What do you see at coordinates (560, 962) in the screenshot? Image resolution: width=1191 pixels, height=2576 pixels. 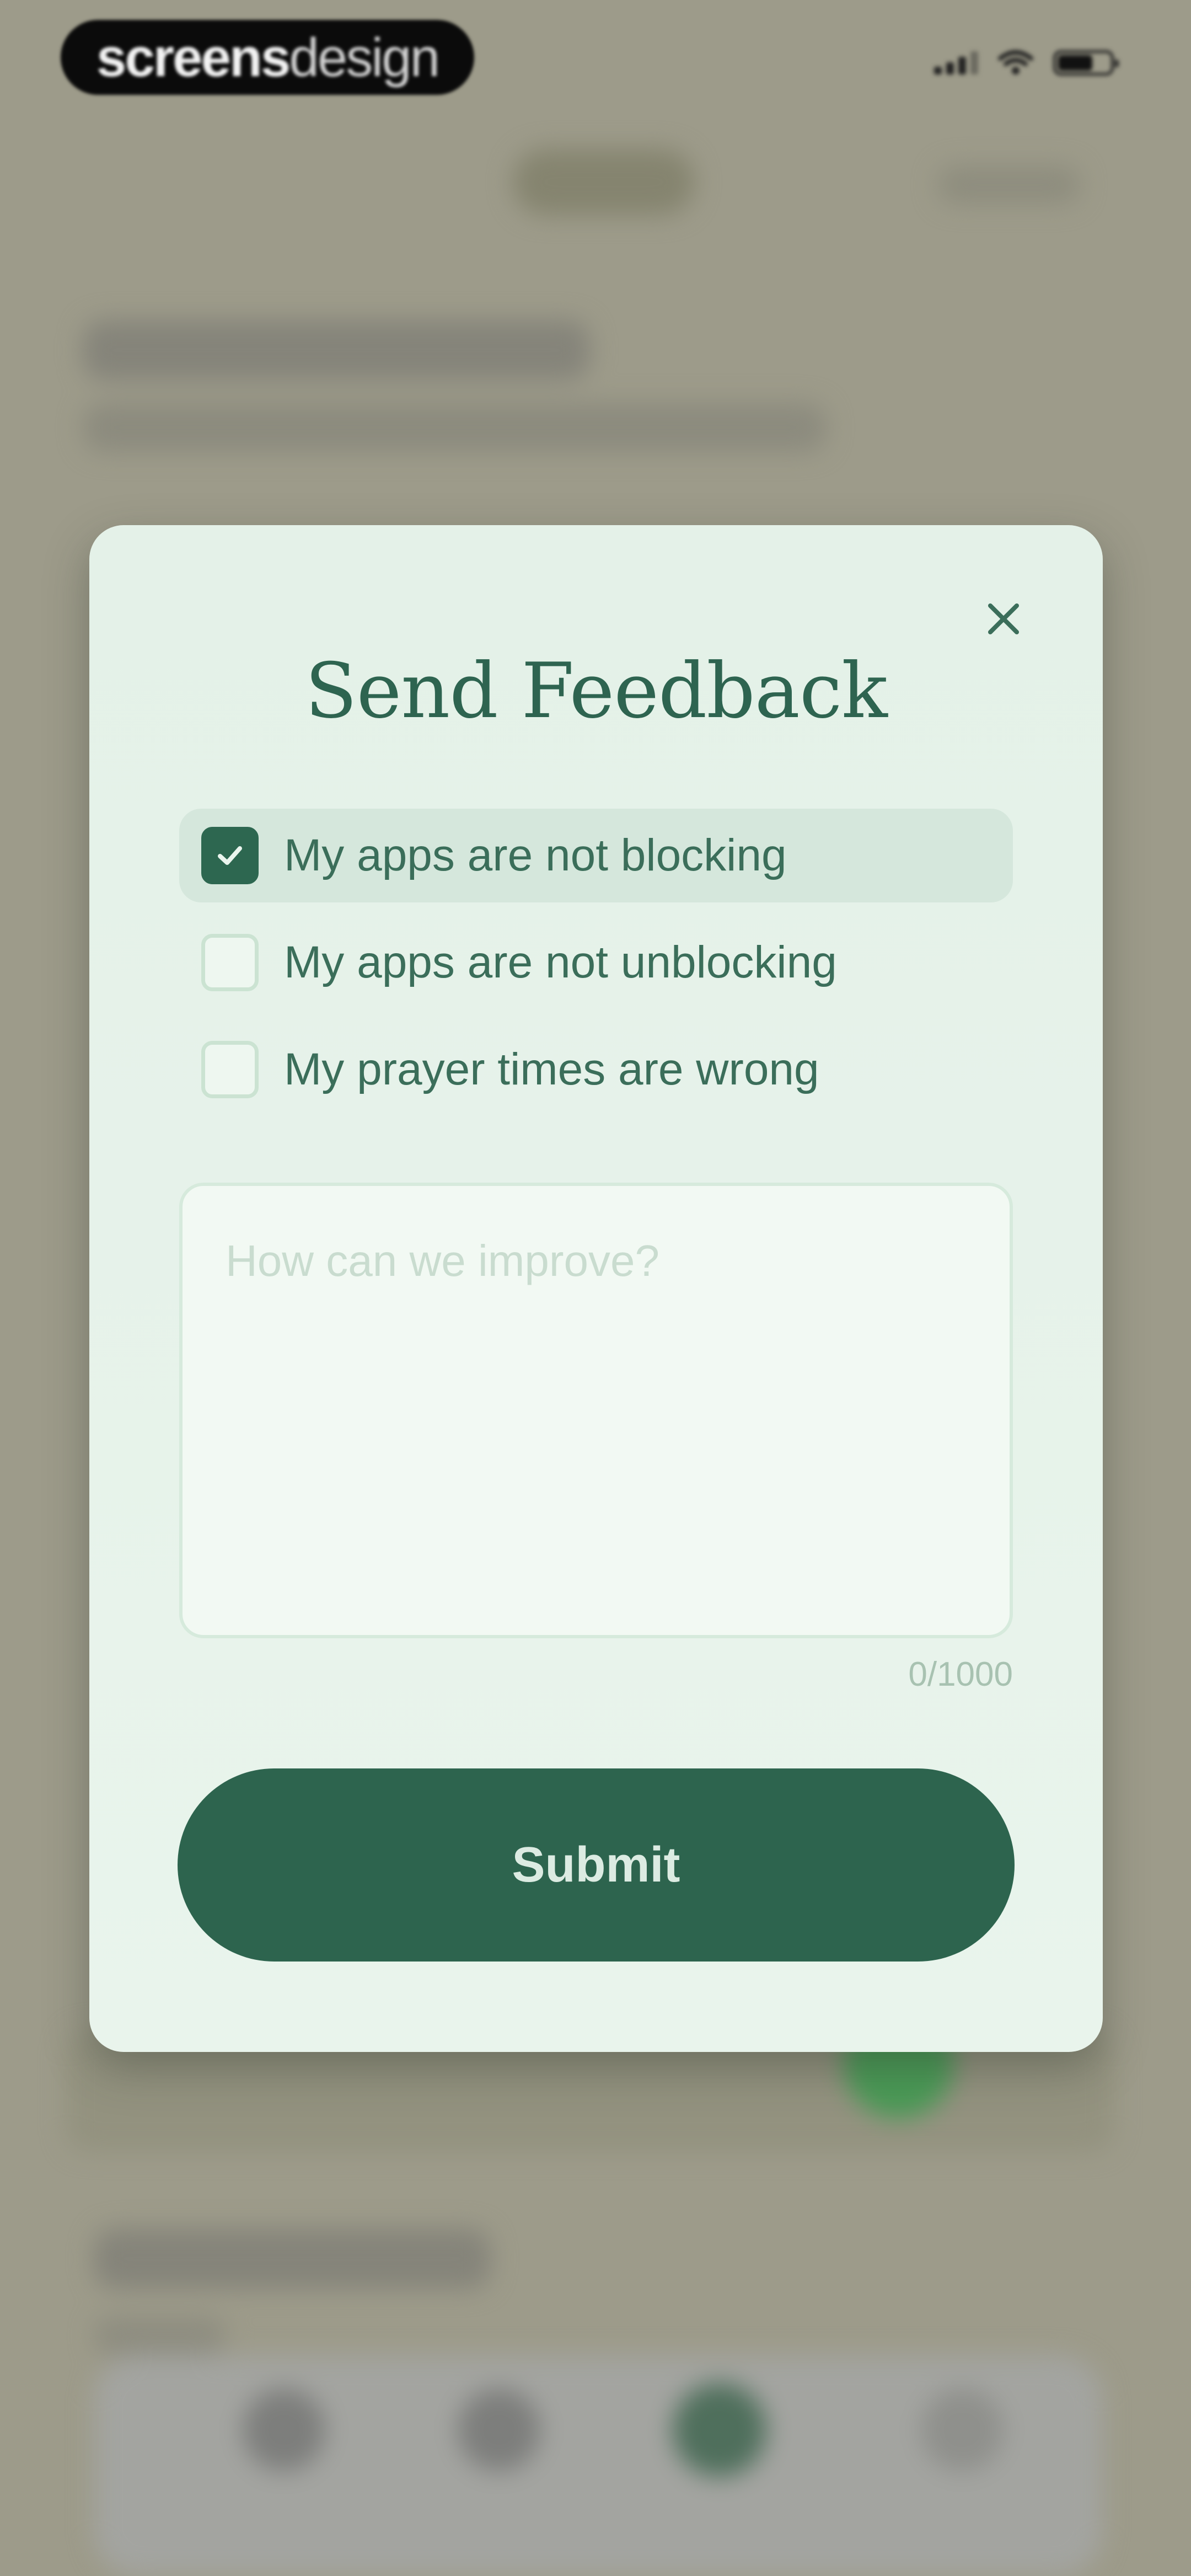 I see `option-label: My apps are not unblocking` at bounding box center [560, 962].